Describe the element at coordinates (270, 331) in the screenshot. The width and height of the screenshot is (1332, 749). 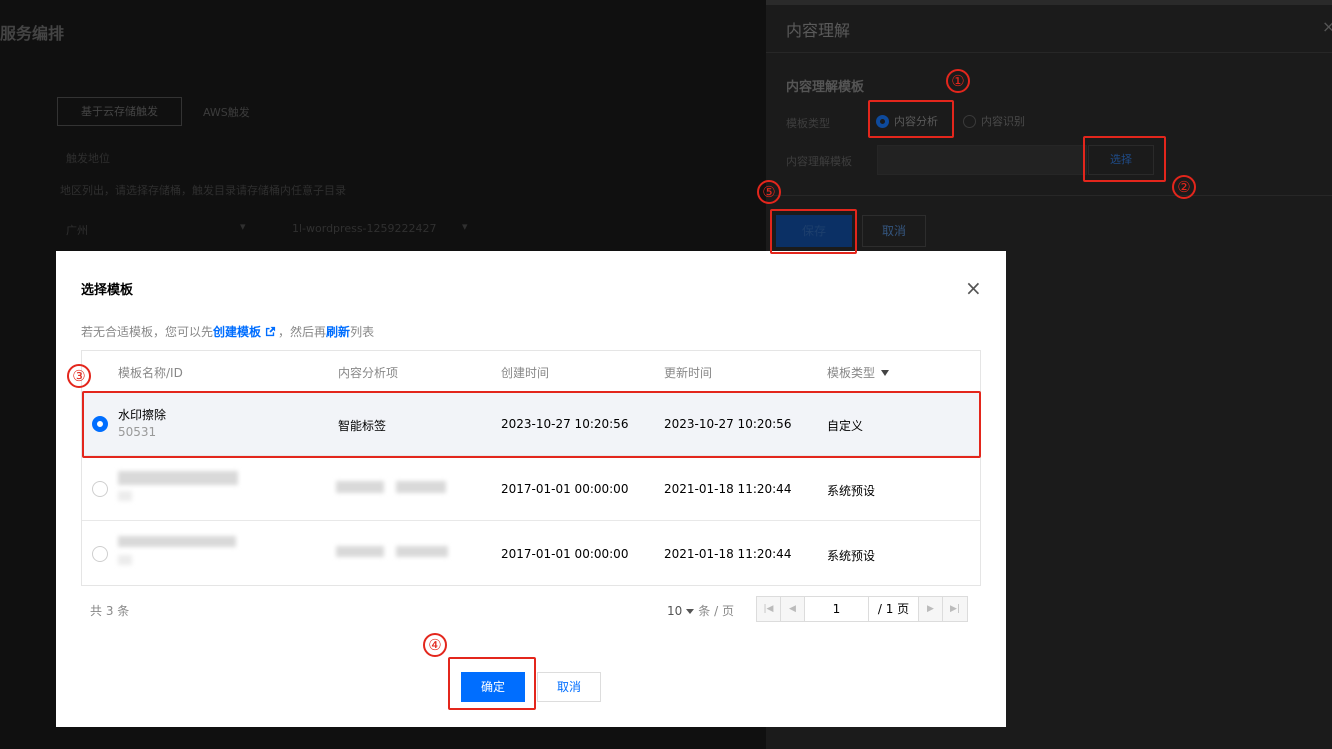
I see `external-link-icon` at that location.